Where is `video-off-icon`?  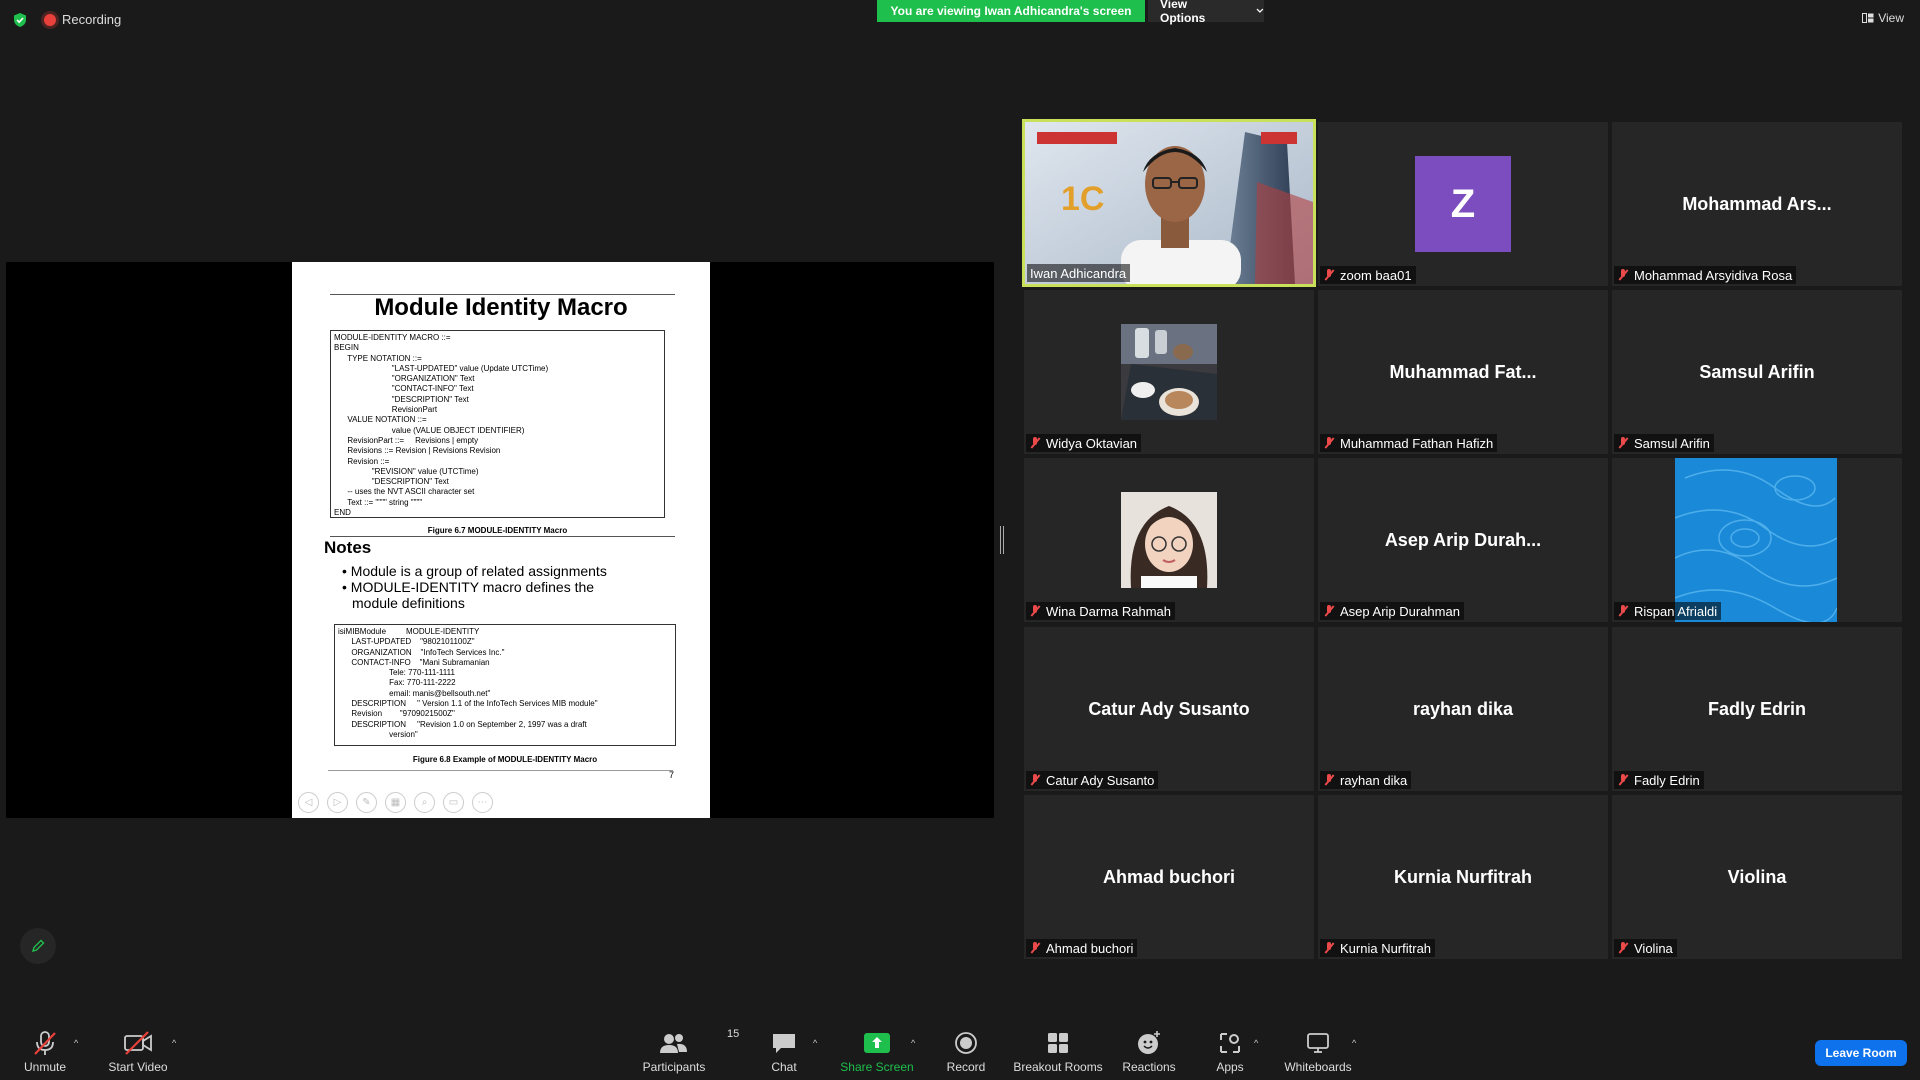
video-off-icon is located at coordinates (138, 1043).